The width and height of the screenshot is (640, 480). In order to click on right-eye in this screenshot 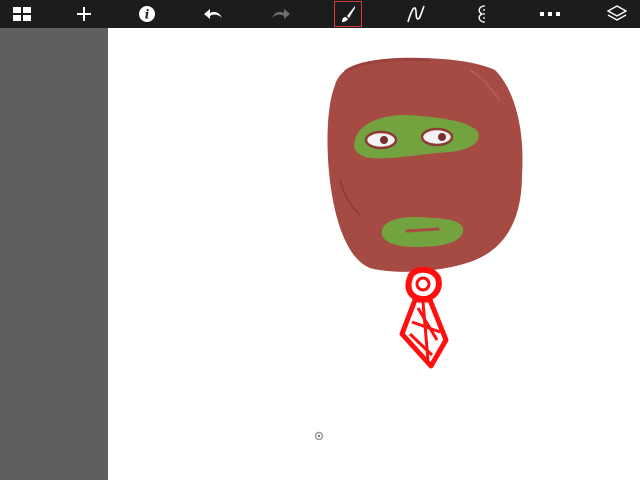, I will do `click(437, 137)`.